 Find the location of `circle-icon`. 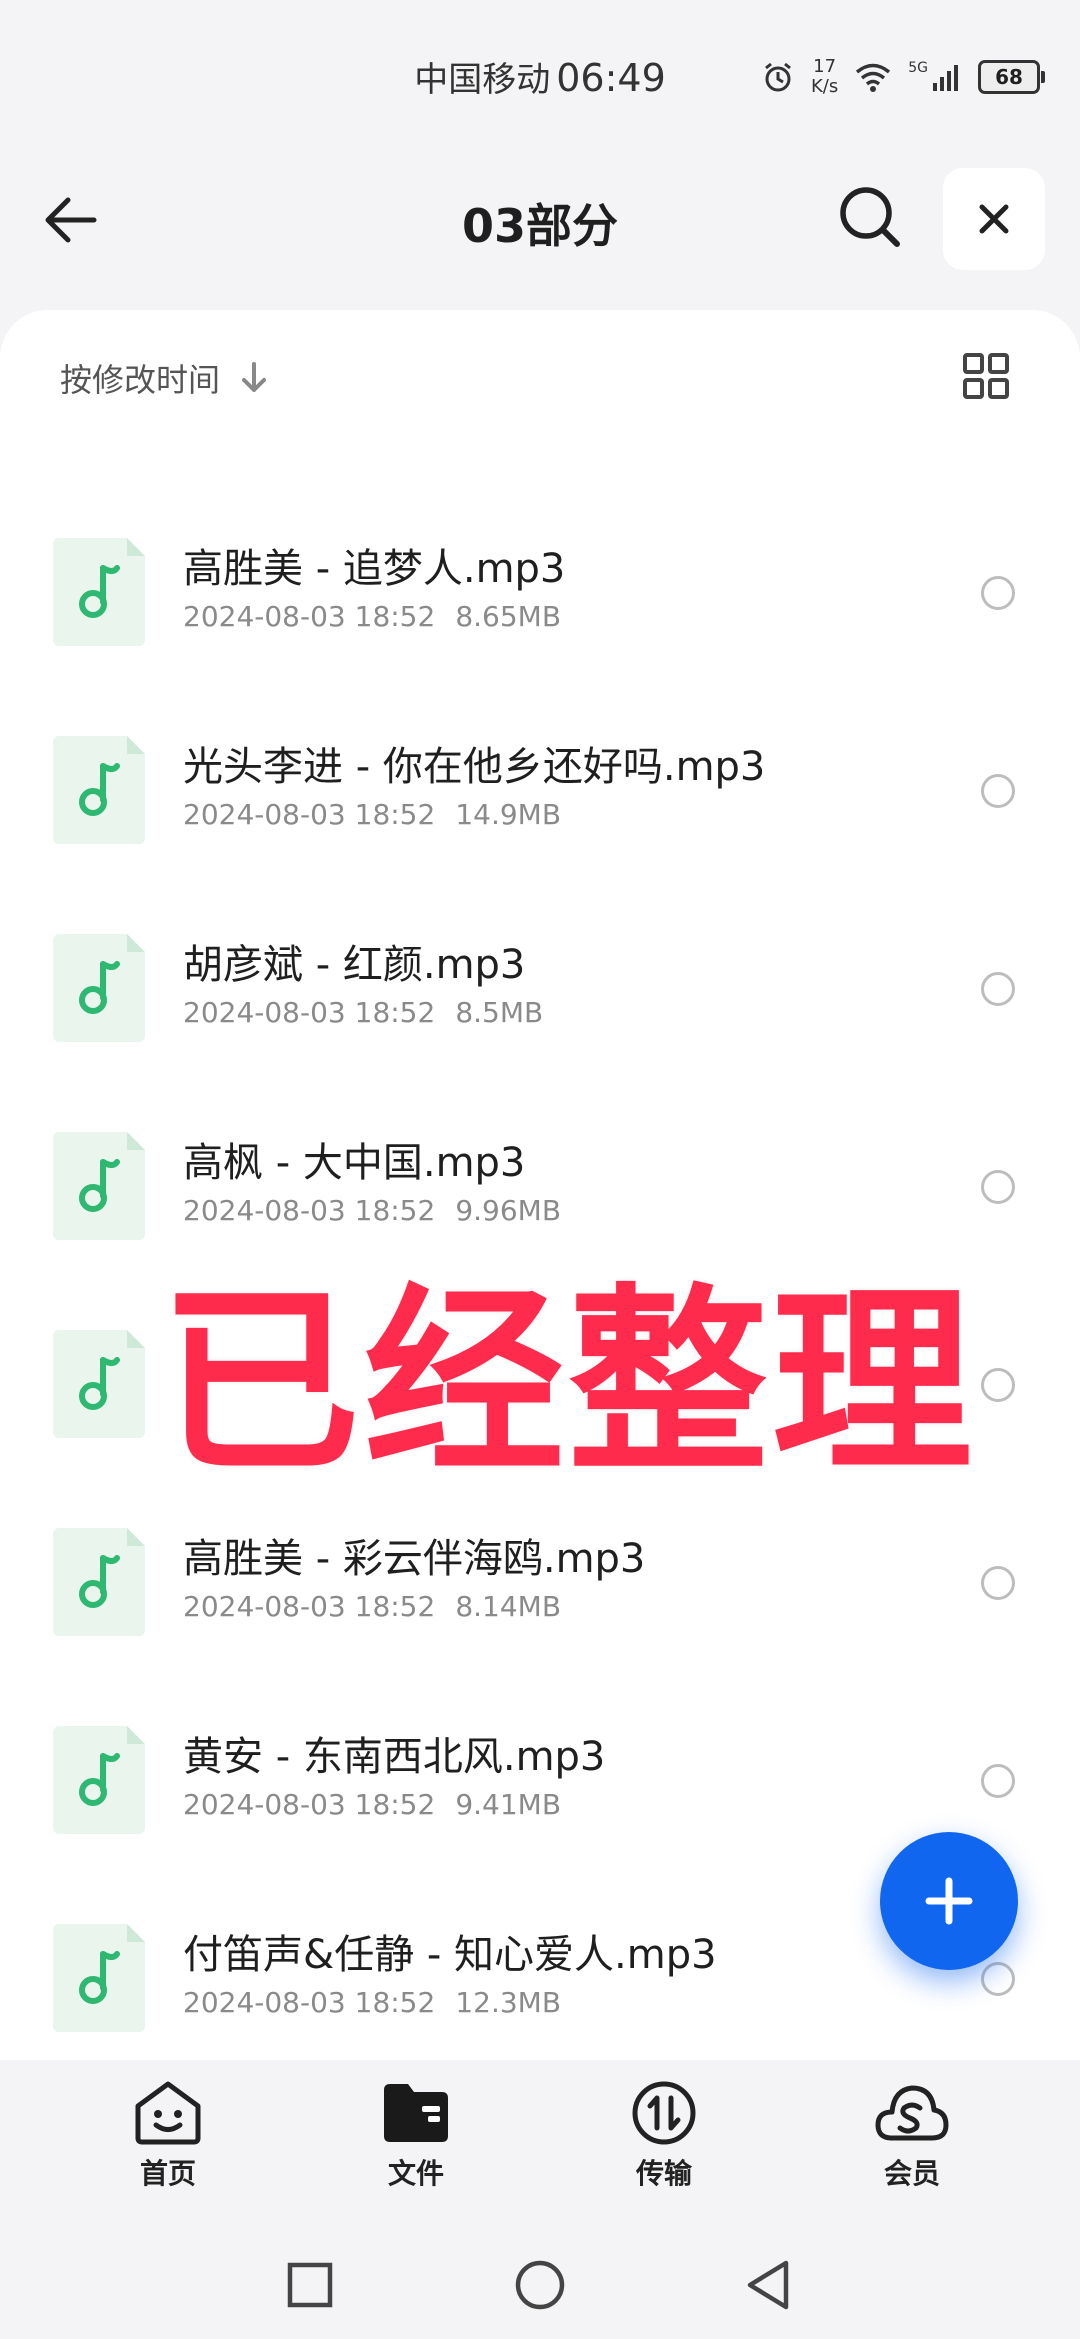

circle-icon is located at coordinates (540, 2285).